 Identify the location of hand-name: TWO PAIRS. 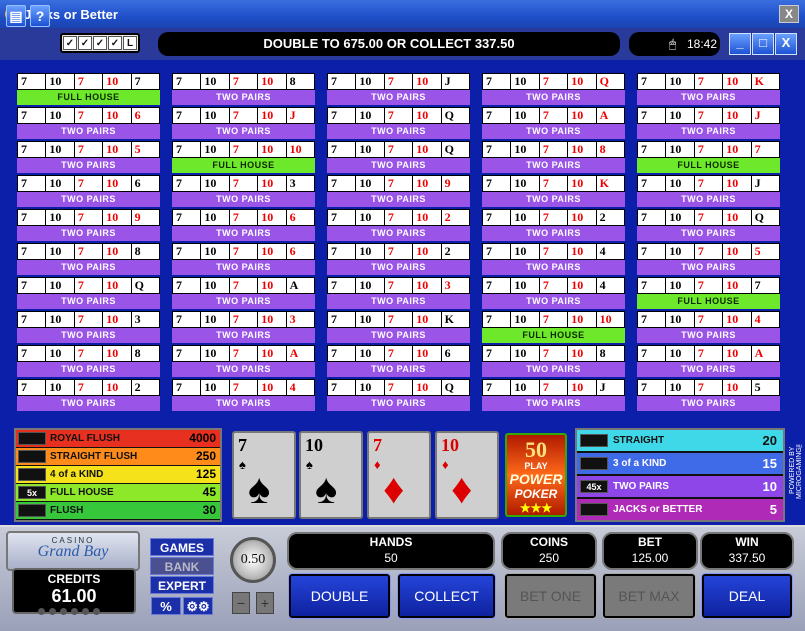
(641, 486).